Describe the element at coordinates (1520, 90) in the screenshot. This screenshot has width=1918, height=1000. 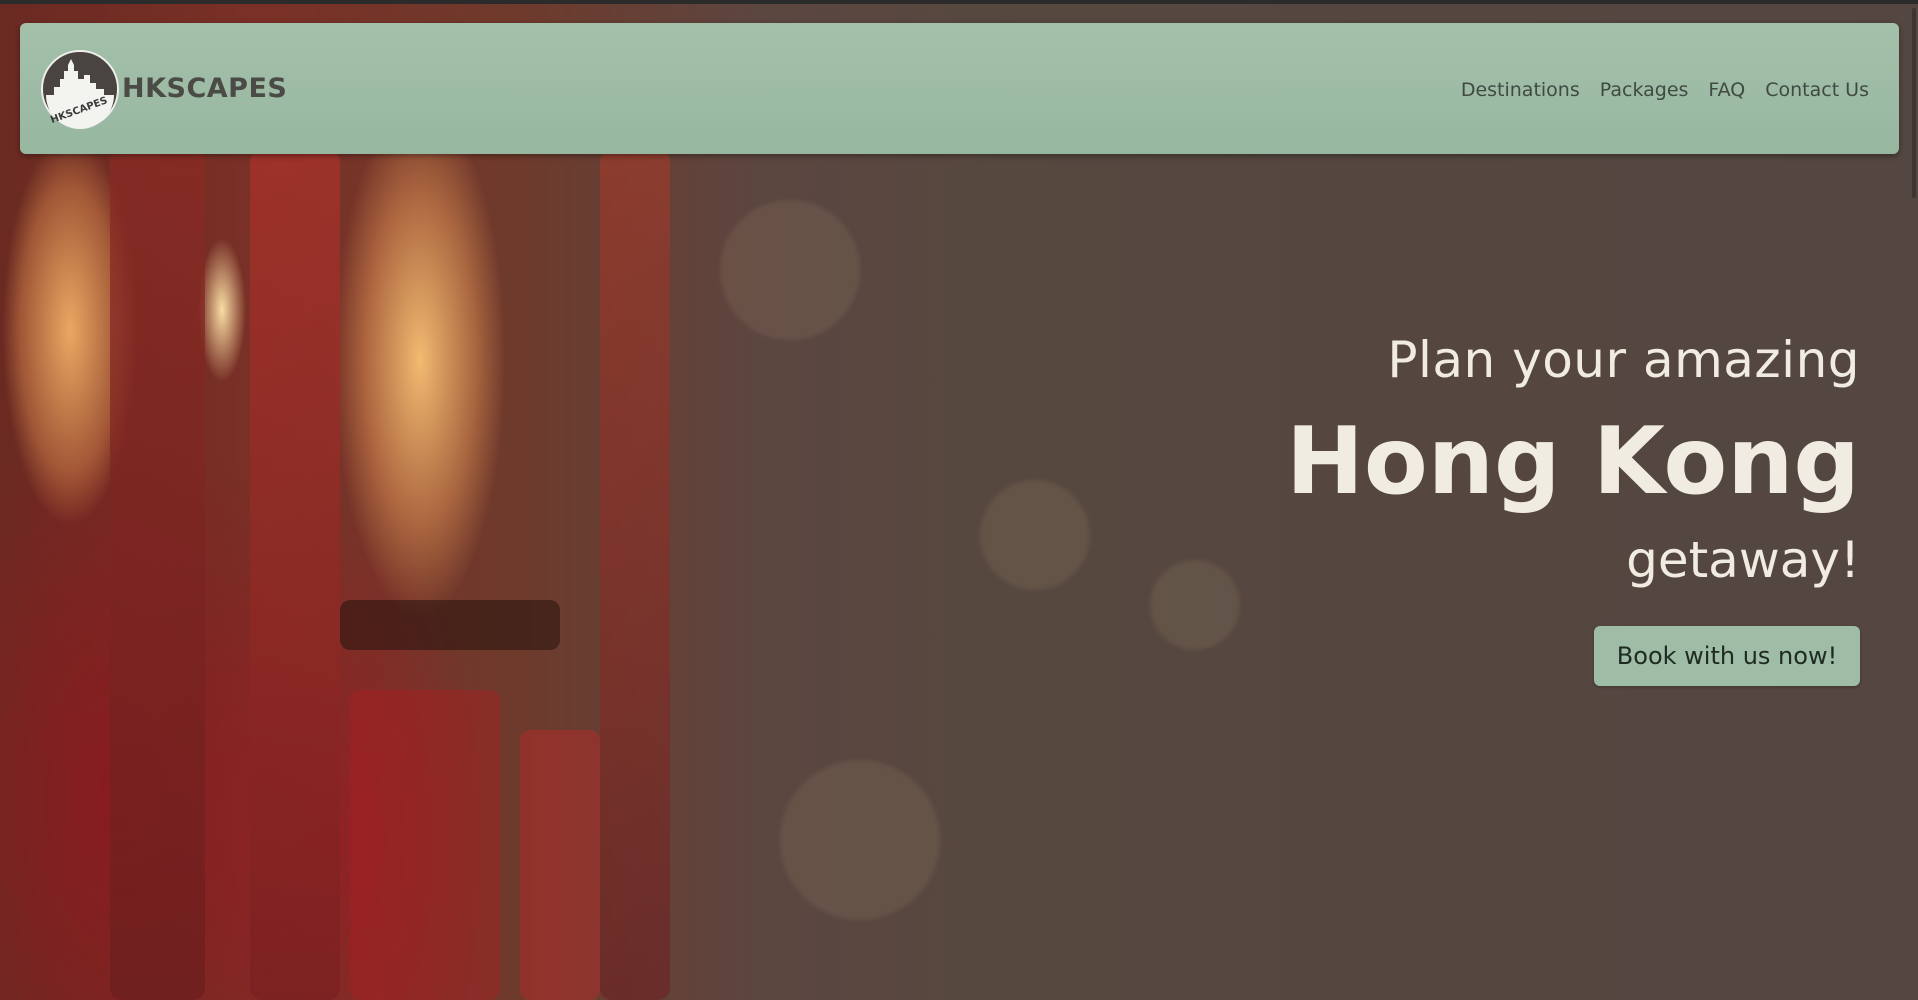
I see `nav-link-destinations: Destinations` at that location.